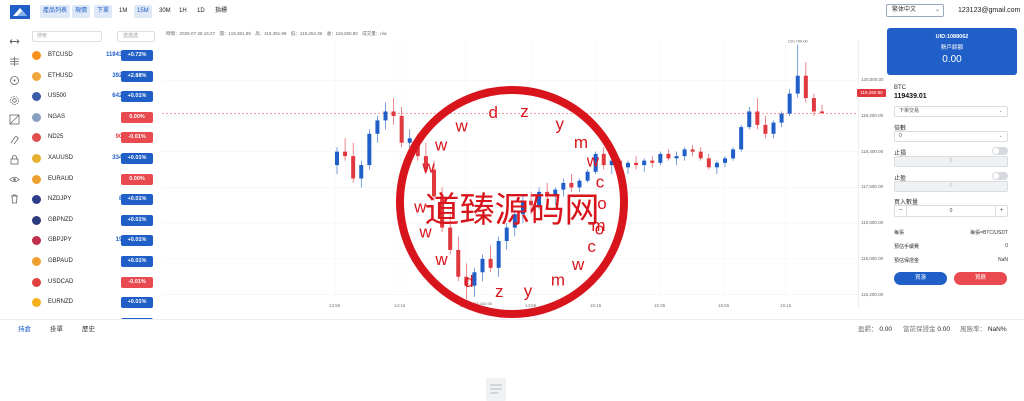  Describe the element at coordinates (14, 138) in the screenshot. I see `magnet-icon` at that location.